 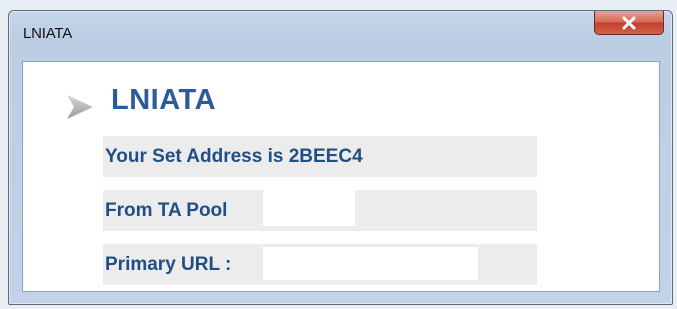 I want to click on set-address-label: Your Set Address is 2BEEC4, so click(x=234, y=156).